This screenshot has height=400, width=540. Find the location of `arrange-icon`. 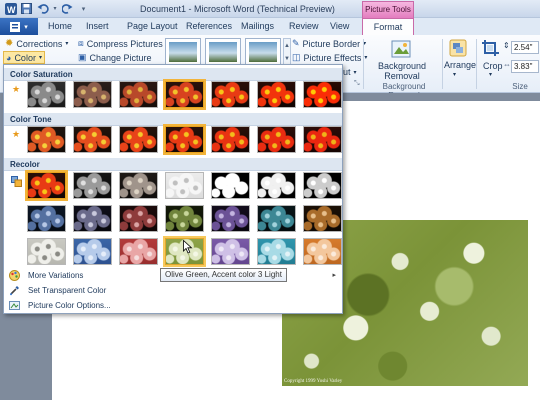

arrange-icon is located at coordinates (458, 49).